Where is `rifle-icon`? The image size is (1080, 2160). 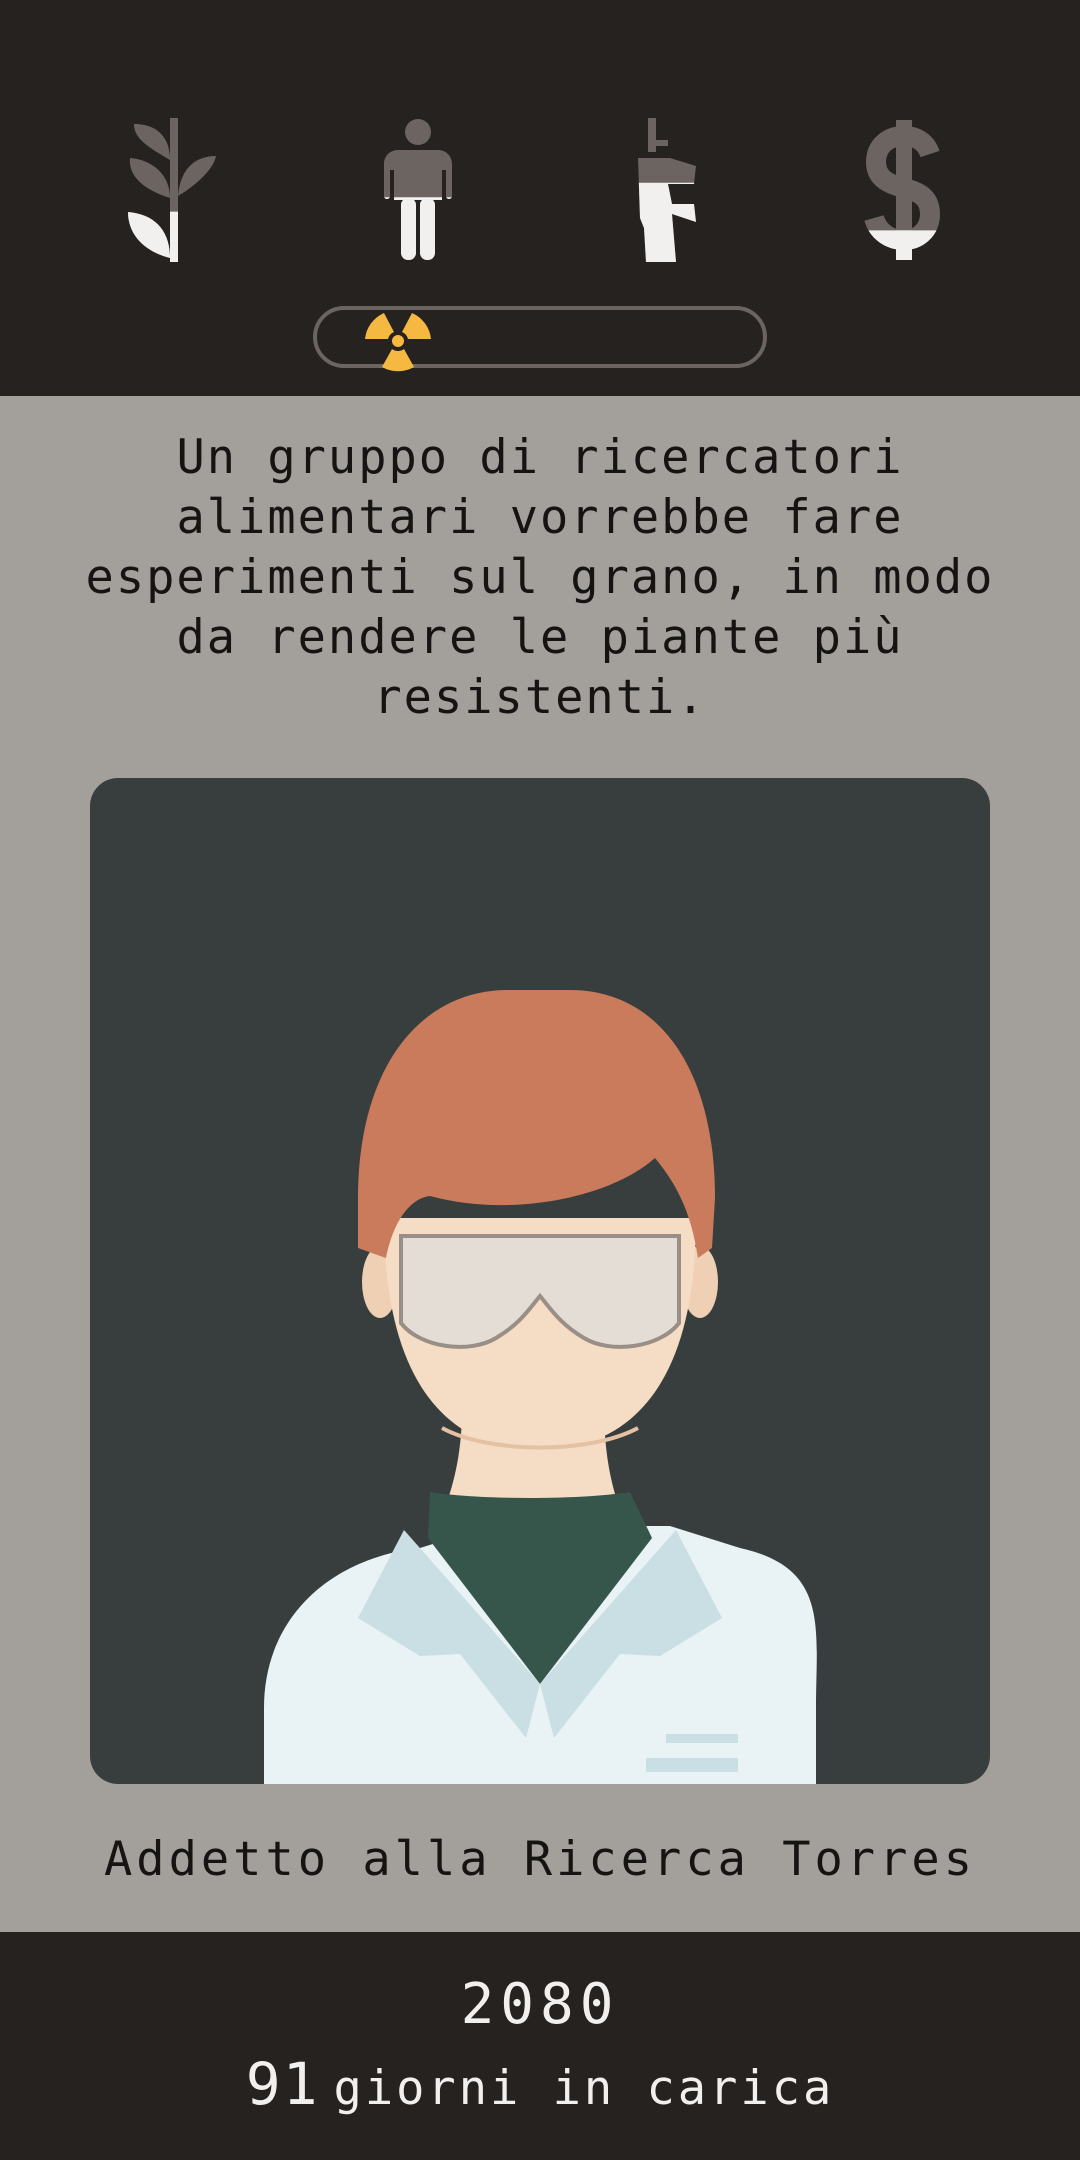
rifle-icon is located at coordinates (667, 190).